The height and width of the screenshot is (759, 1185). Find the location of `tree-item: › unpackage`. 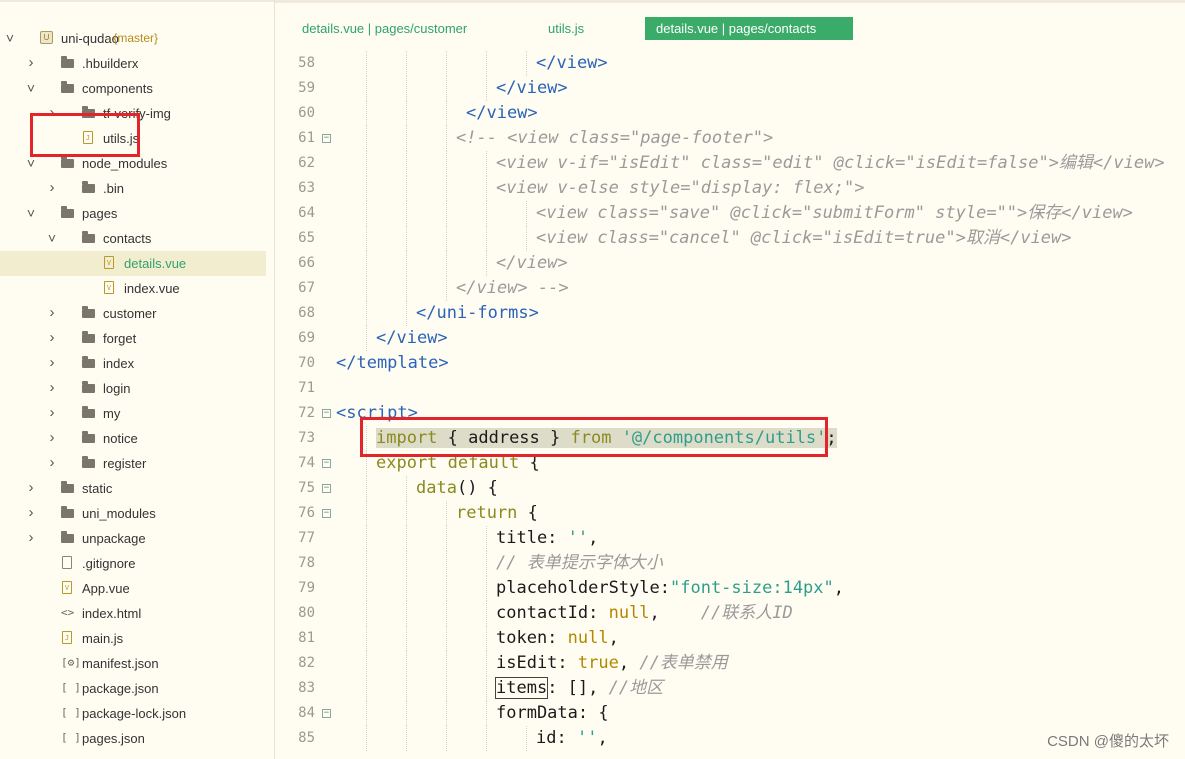

tree-item: › unpackage is located at coordinates (133, 538).